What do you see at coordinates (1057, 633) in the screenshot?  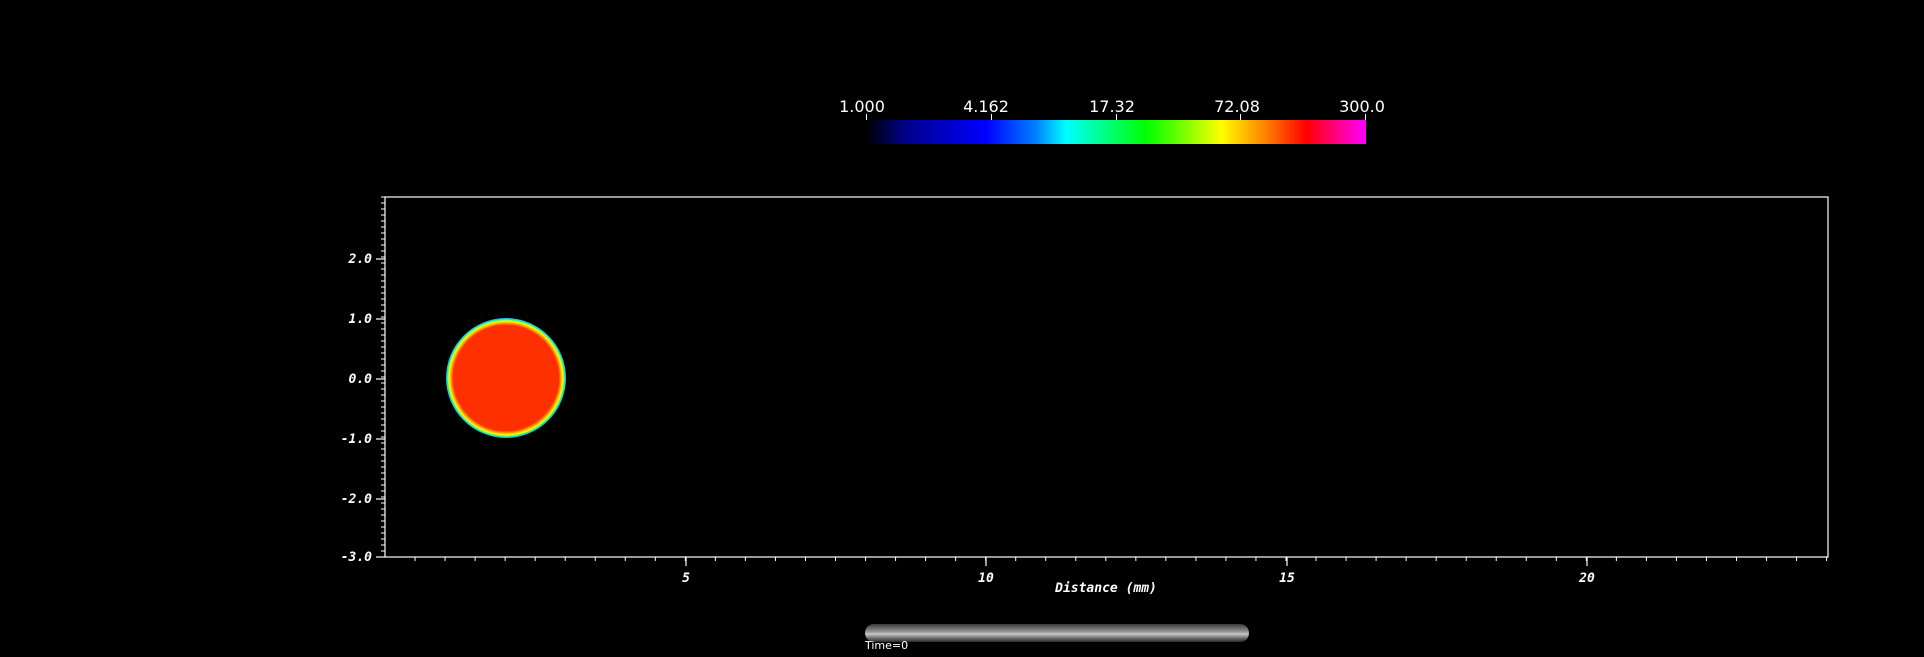 I see `time-slider` at bounding box center [1057, 633].